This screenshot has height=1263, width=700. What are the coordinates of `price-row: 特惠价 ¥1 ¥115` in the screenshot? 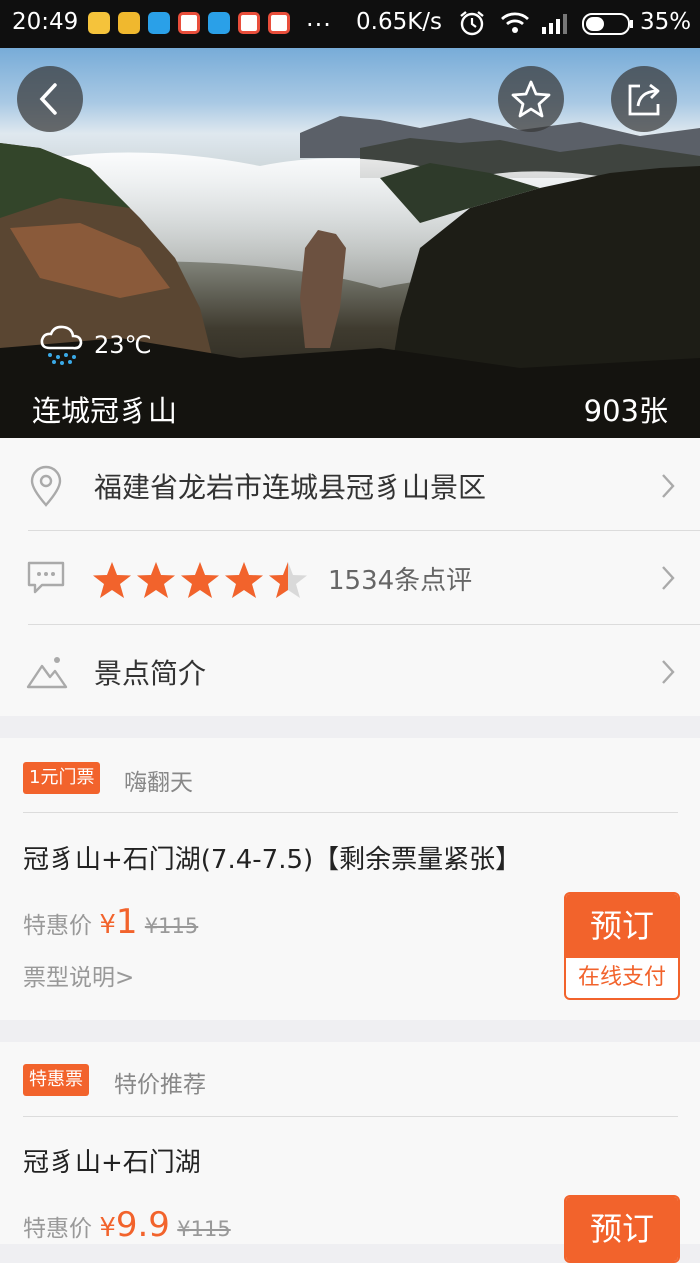 It's located at (110, 922).